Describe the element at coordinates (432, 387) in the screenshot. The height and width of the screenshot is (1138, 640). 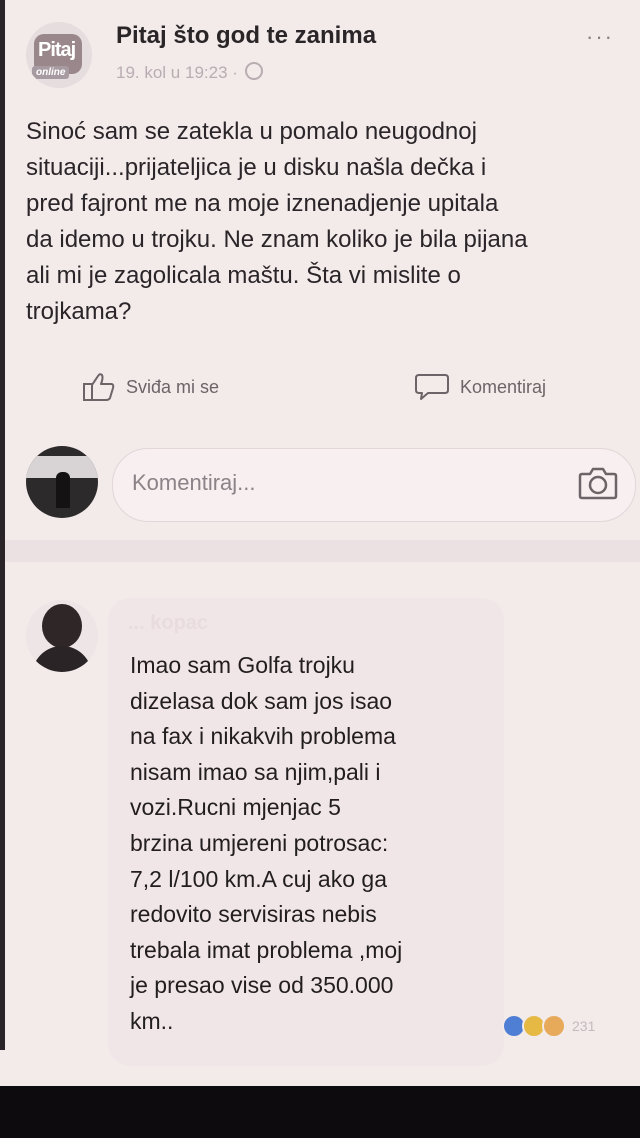
I see `speech-bubble-icon` at that location.